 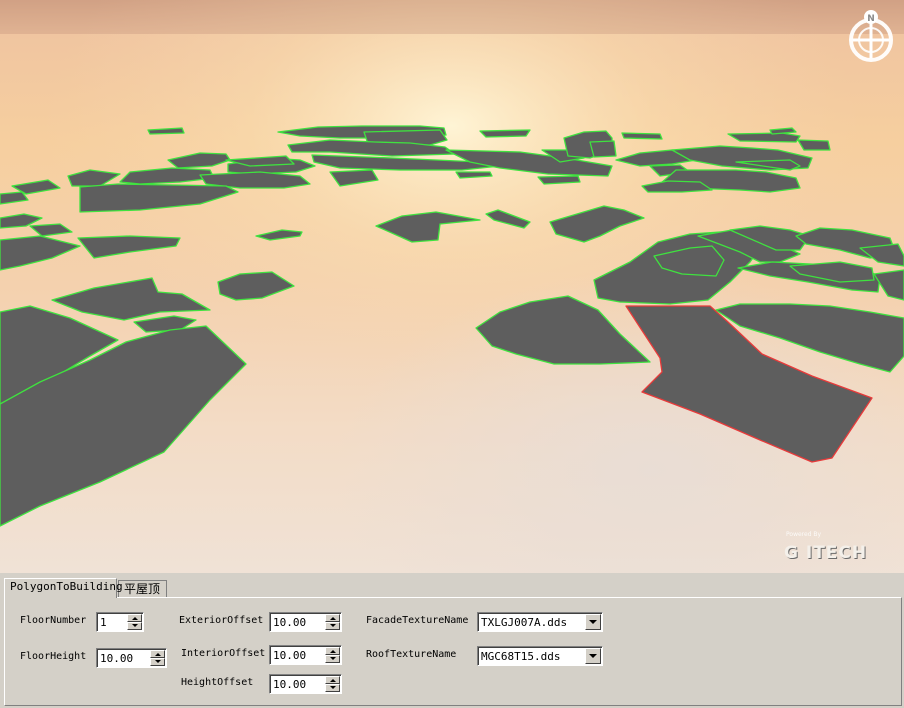 What do you see at coordinates (452, 17) in the screenshot?
I see `horizon-band` at bounding box center [452, 17].